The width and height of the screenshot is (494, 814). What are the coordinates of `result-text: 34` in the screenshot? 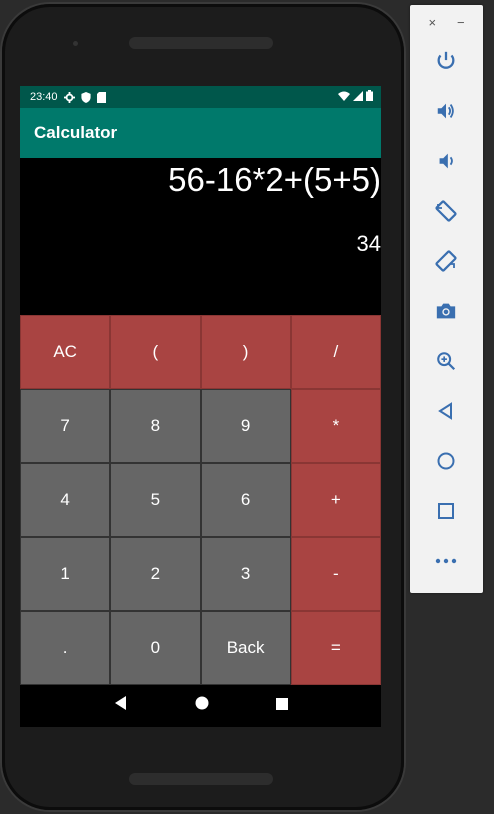 It's located at (368, 243).